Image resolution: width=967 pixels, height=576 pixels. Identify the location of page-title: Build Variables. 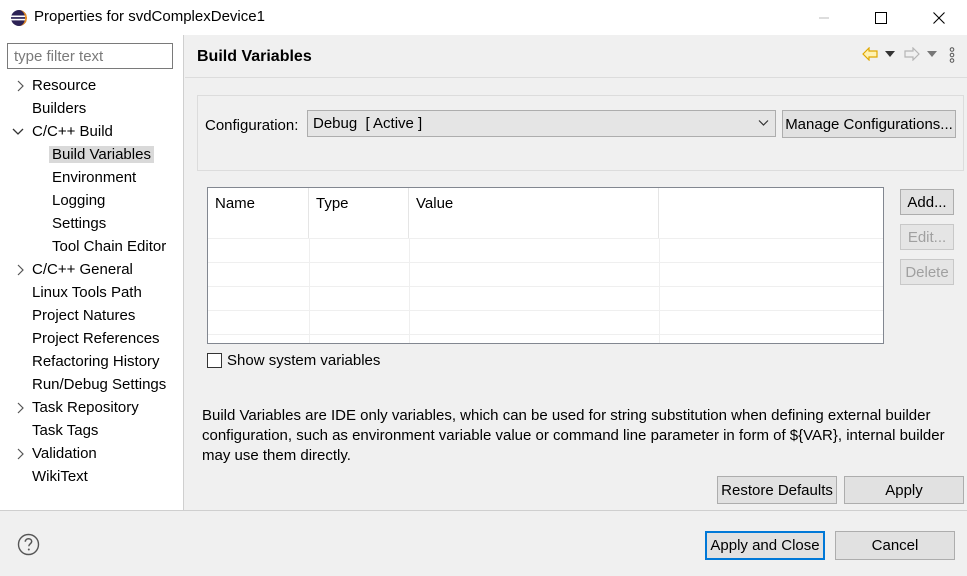
(254, 56).